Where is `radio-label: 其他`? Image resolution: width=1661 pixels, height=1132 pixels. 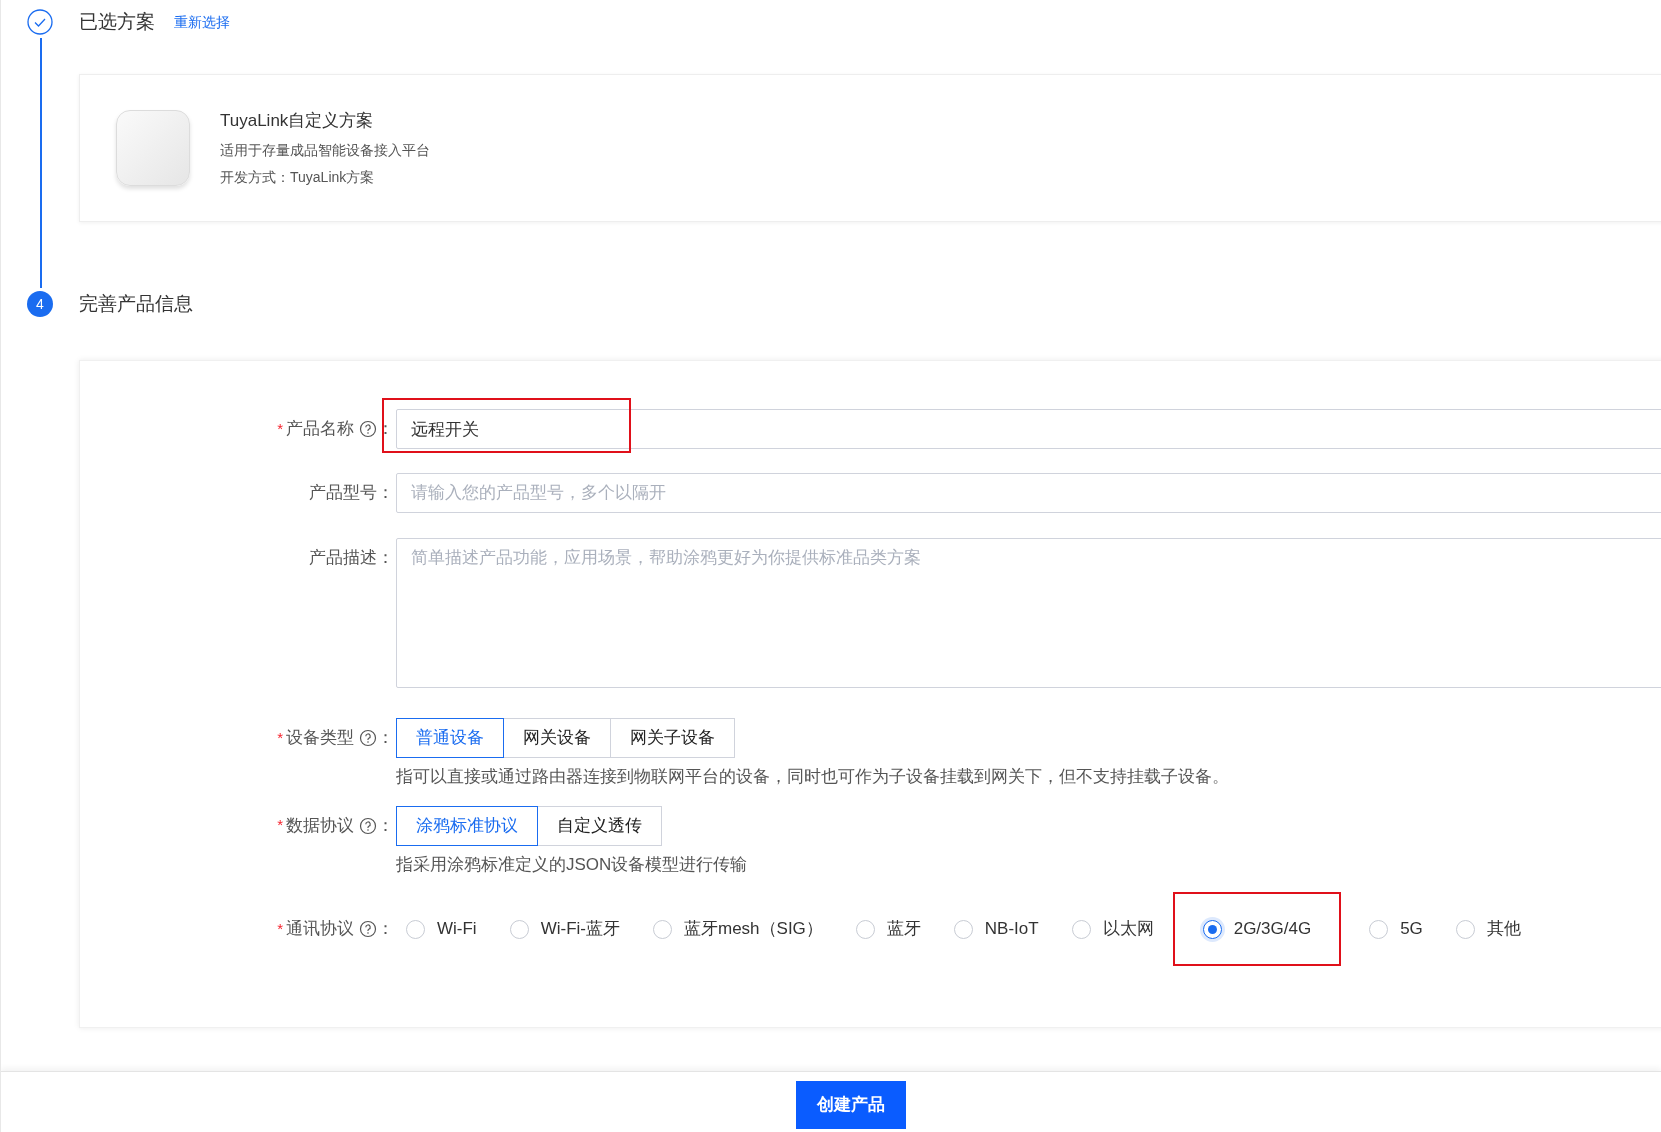
radio-label: 其他 is located at coordinates (1503, 929).